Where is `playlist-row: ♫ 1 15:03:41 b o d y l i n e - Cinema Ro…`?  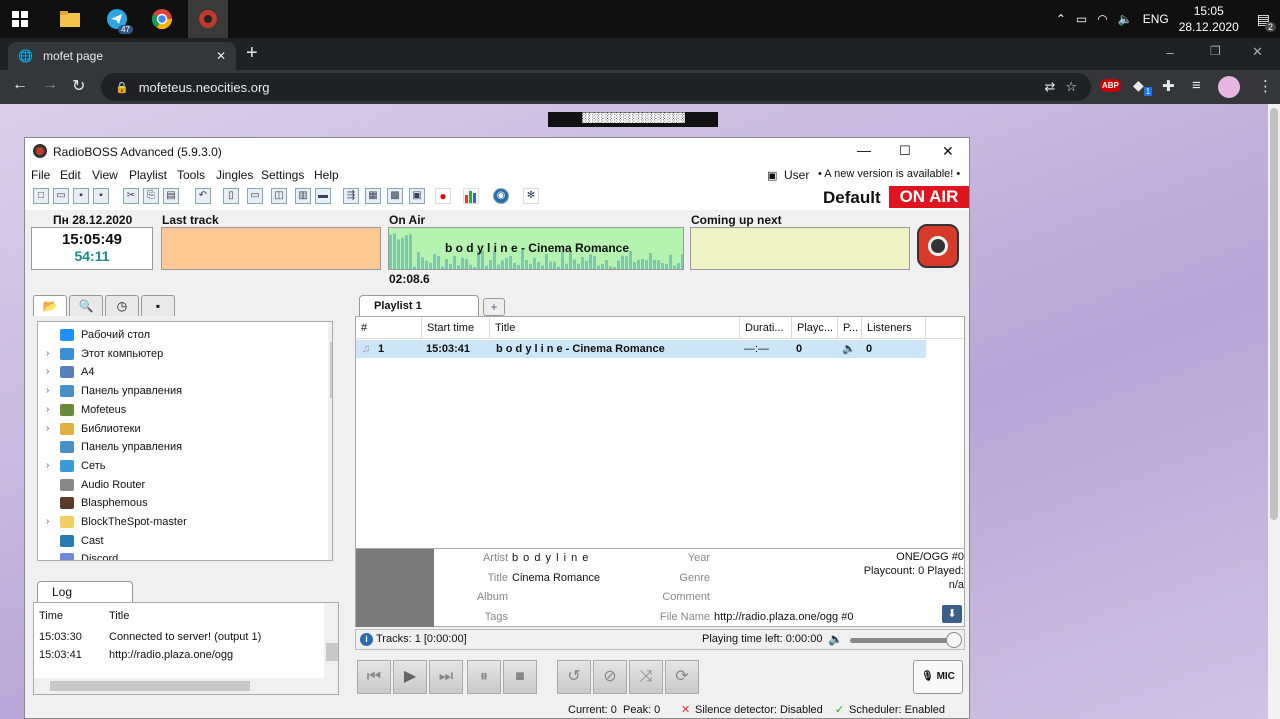 playlist-row: ♫ 1 15:03:41 b o d y l i n e - Cinema Ro… is located at coordinates (641, 349).